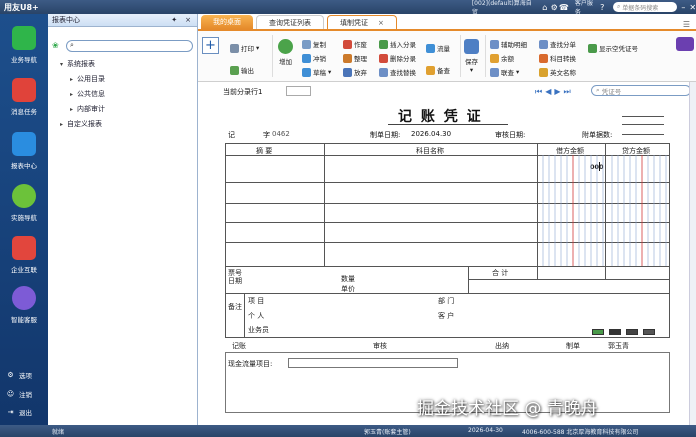 Image resolution: width=696 pixels, height=437 pixels. Describe the element at coordinates (438, 70) in the screenshot. I see `memo-button: 备查` at that location.